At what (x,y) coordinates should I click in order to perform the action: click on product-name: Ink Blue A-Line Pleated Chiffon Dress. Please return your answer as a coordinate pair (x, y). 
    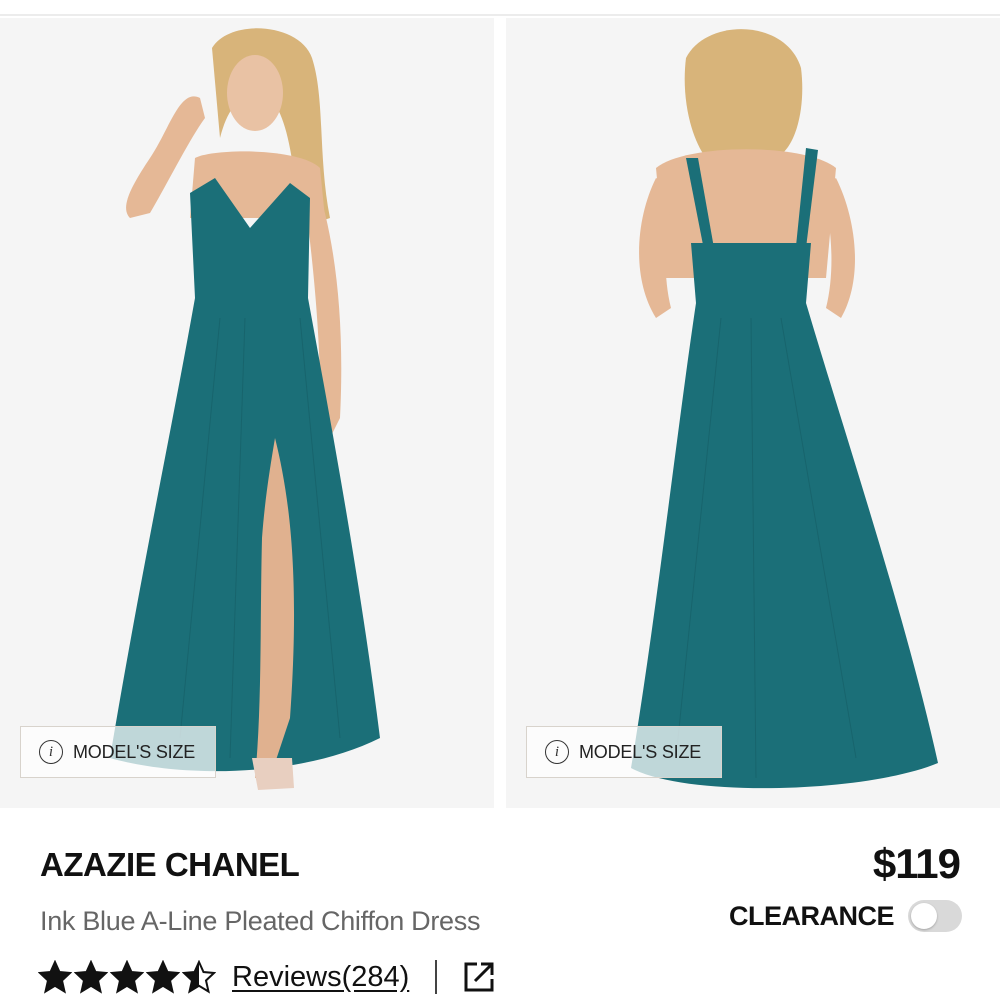
    Looking at the image, I should click on (260, 921).